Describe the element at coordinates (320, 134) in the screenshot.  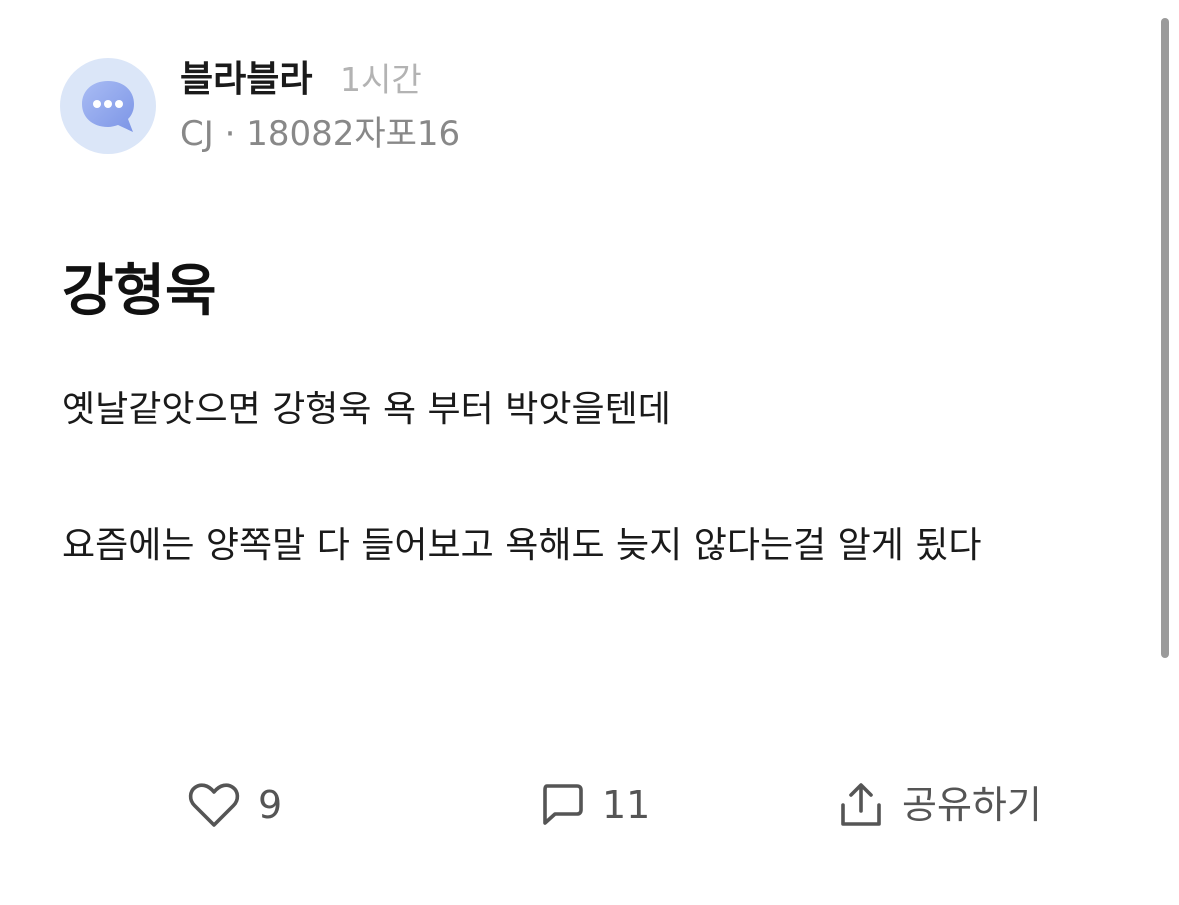
I see `author-company: CJ · 18082자포16` at that location.